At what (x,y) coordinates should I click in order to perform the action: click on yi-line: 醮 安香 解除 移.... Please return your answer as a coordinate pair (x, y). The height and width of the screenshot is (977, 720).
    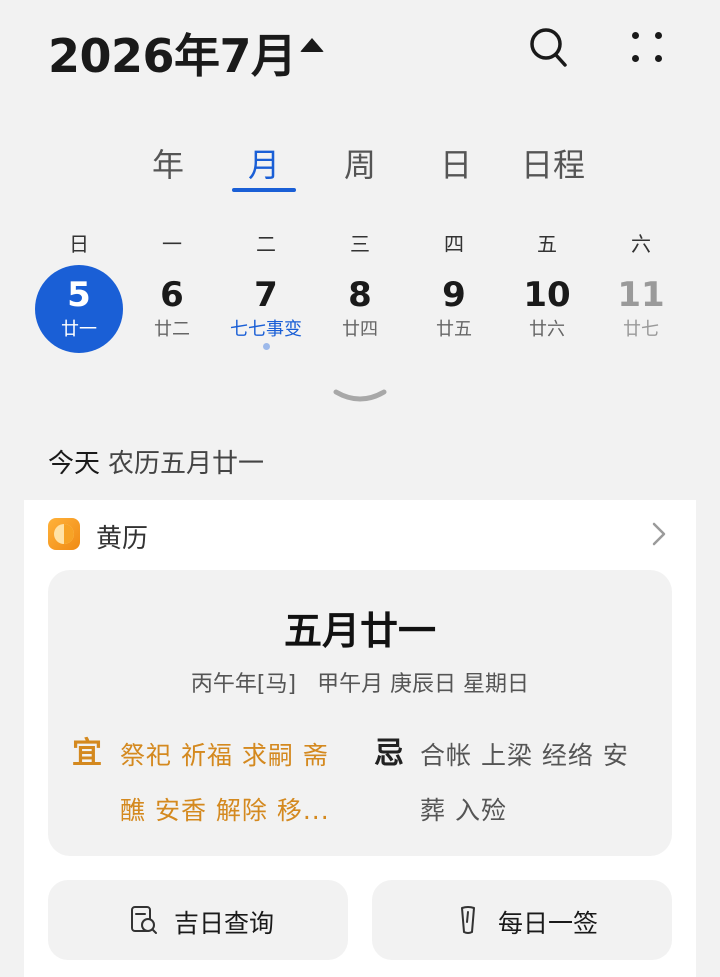
    Looking at the image, I should click on (225, 810).